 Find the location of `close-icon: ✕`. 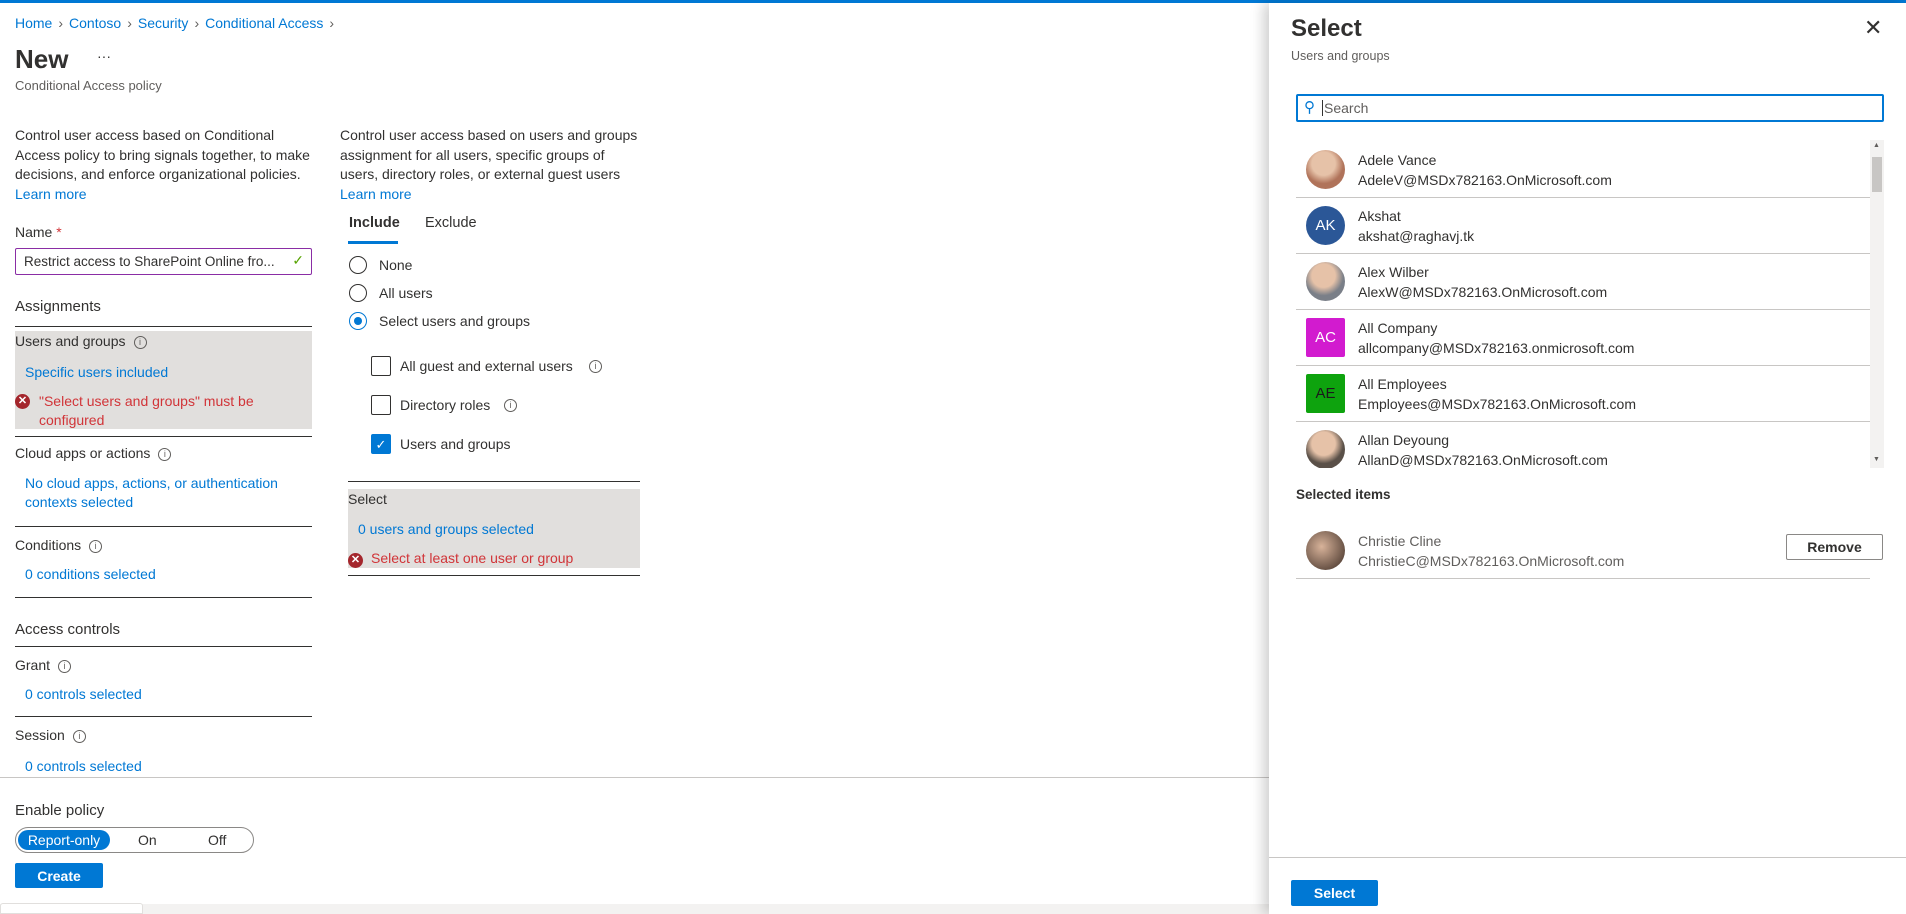

close-icon: ✕ is located at coordinates (1873, 28).